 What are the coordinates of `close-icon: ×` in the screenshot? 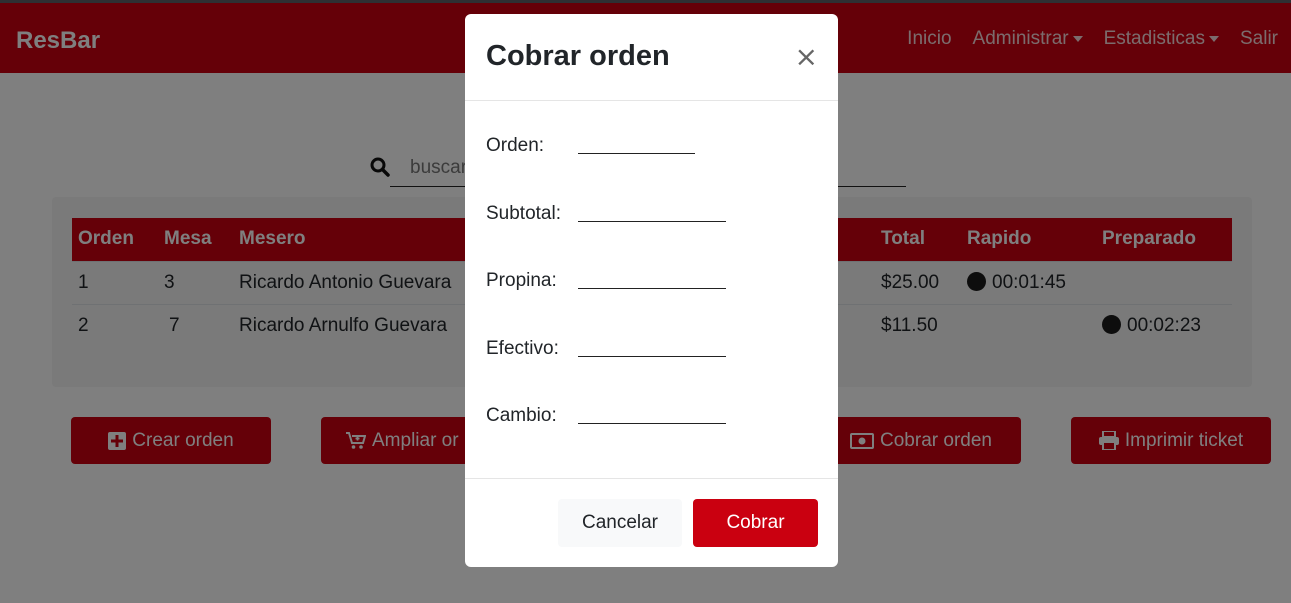 It's located at (806, 56).